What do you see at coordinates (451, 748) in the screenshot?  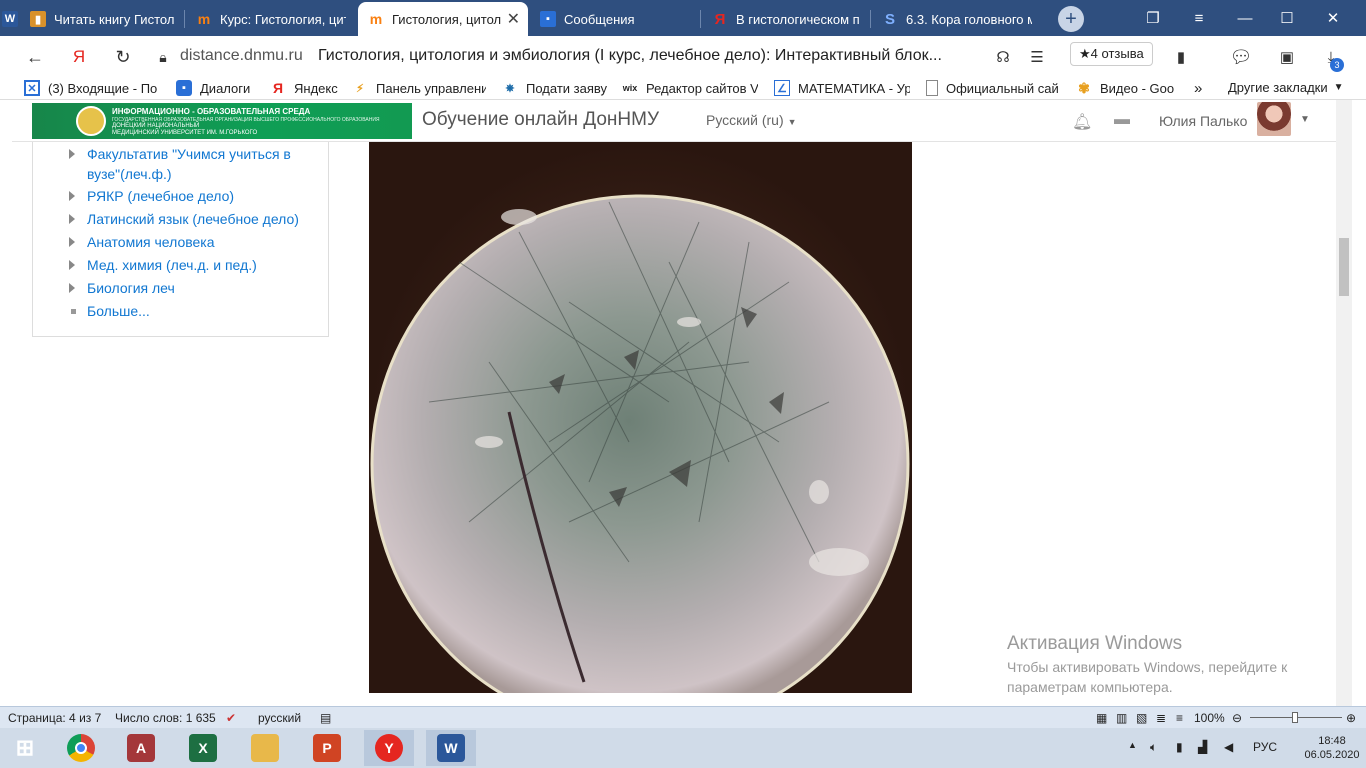 I see `taskbar-word: W` at bounding box center [451, 748].